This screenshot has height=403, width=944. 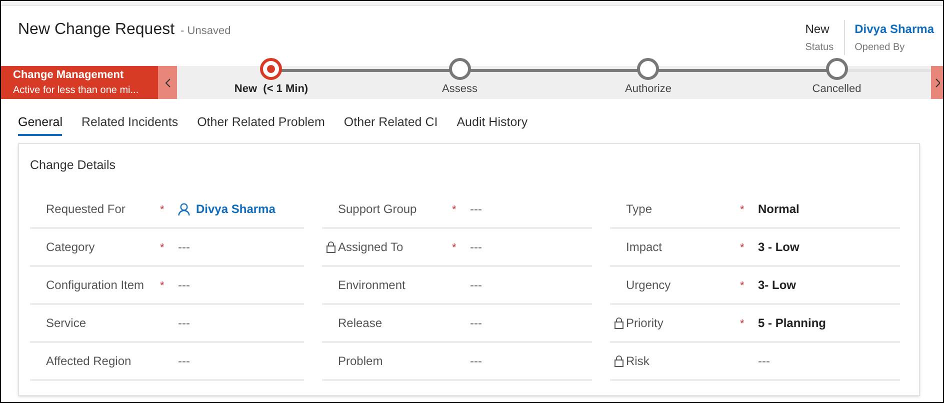 I want to click on tab: General, so click(x=40, y=123).